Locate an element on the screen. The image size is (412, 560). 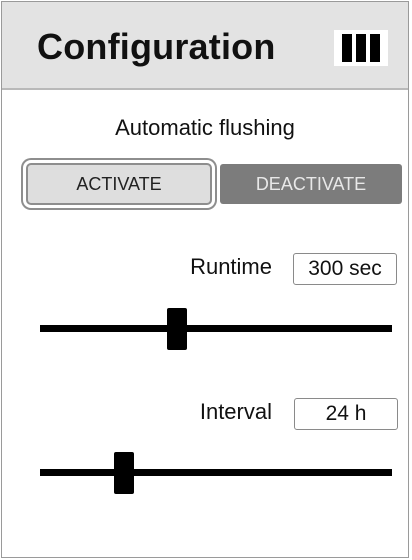
activate-button: ACTIVATE is located at coordinates (119, 184).